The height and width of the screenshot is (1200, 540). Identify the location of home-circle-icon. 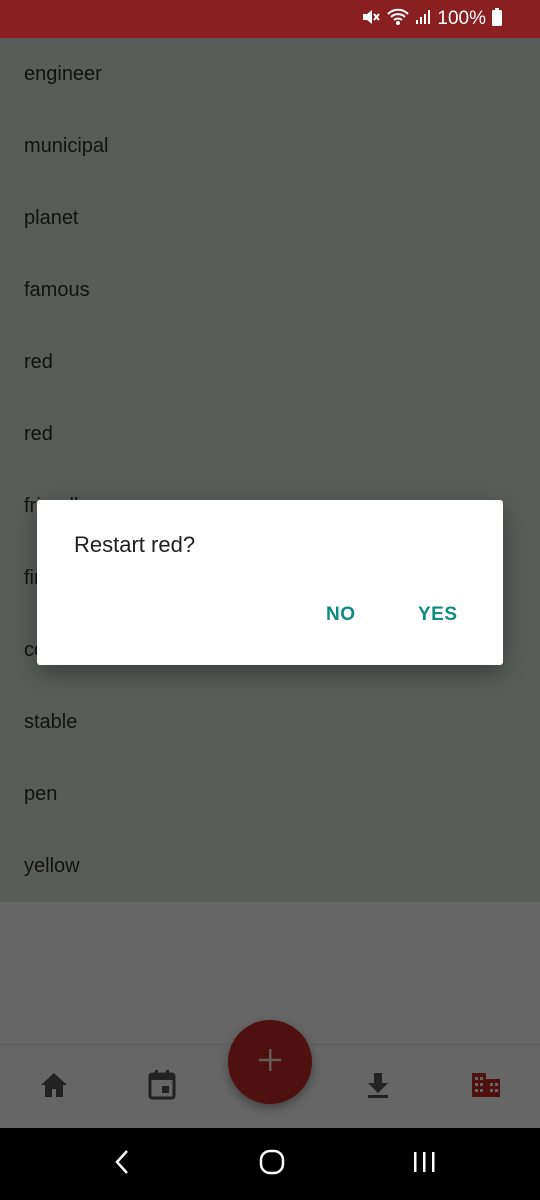
(272, 1164).